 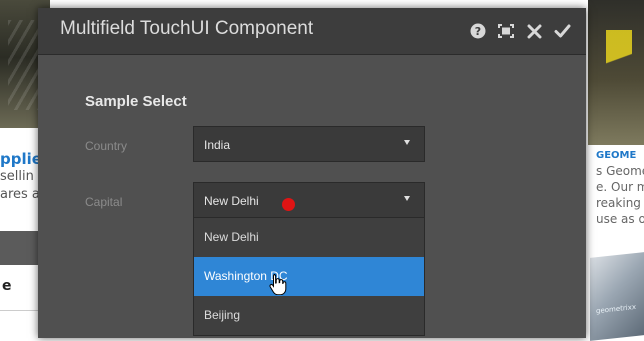 I want to click on option-new-delhi: New Delhi, so click(x=309, y=237).